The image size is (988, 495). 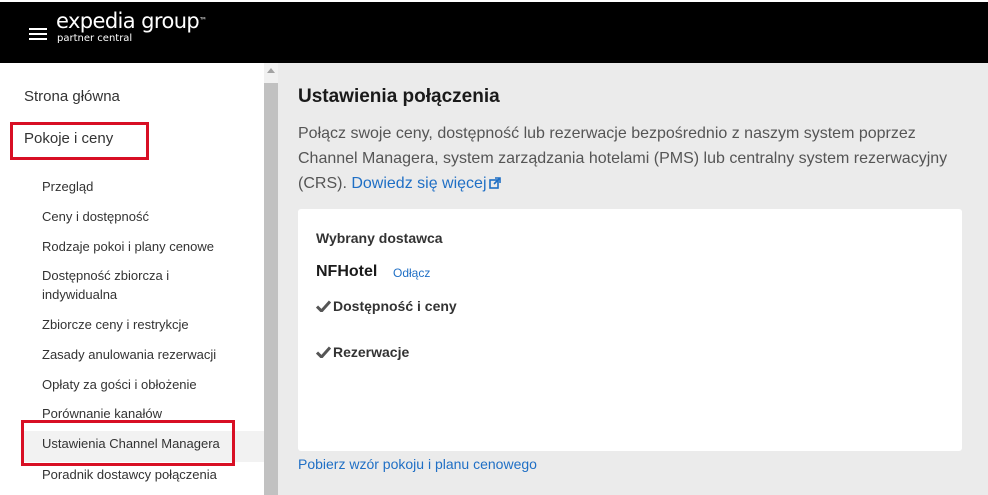 I want to click on scrollbar-thumb, so click(x=271, y=289).